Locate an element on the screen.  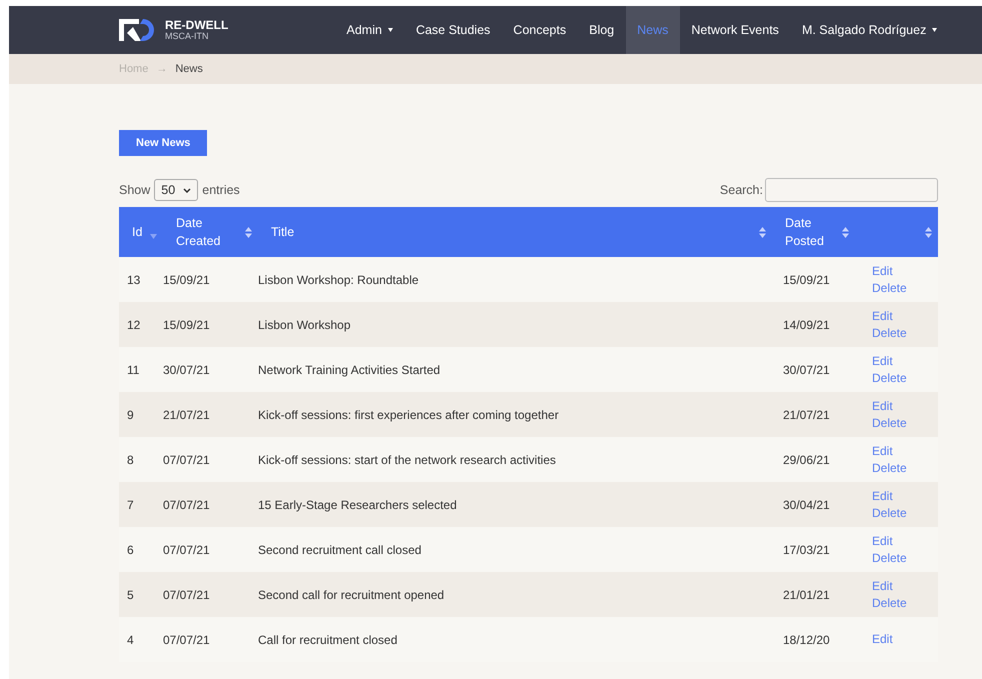
table-cell: 14/09/21 is located at coordinates (806, 325).